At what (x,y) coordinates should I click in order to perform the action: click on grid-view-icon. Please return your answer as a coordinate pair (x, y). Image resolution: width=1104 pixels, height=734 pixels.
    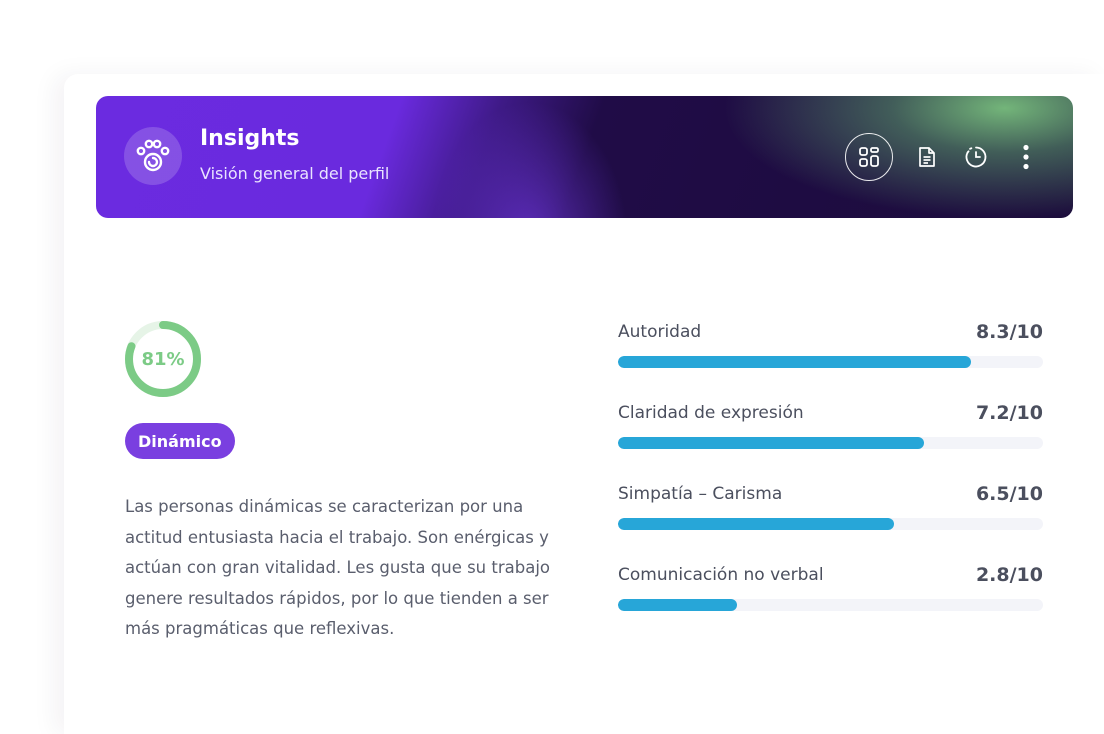
    Looking at the image, I should click on (869, 157).